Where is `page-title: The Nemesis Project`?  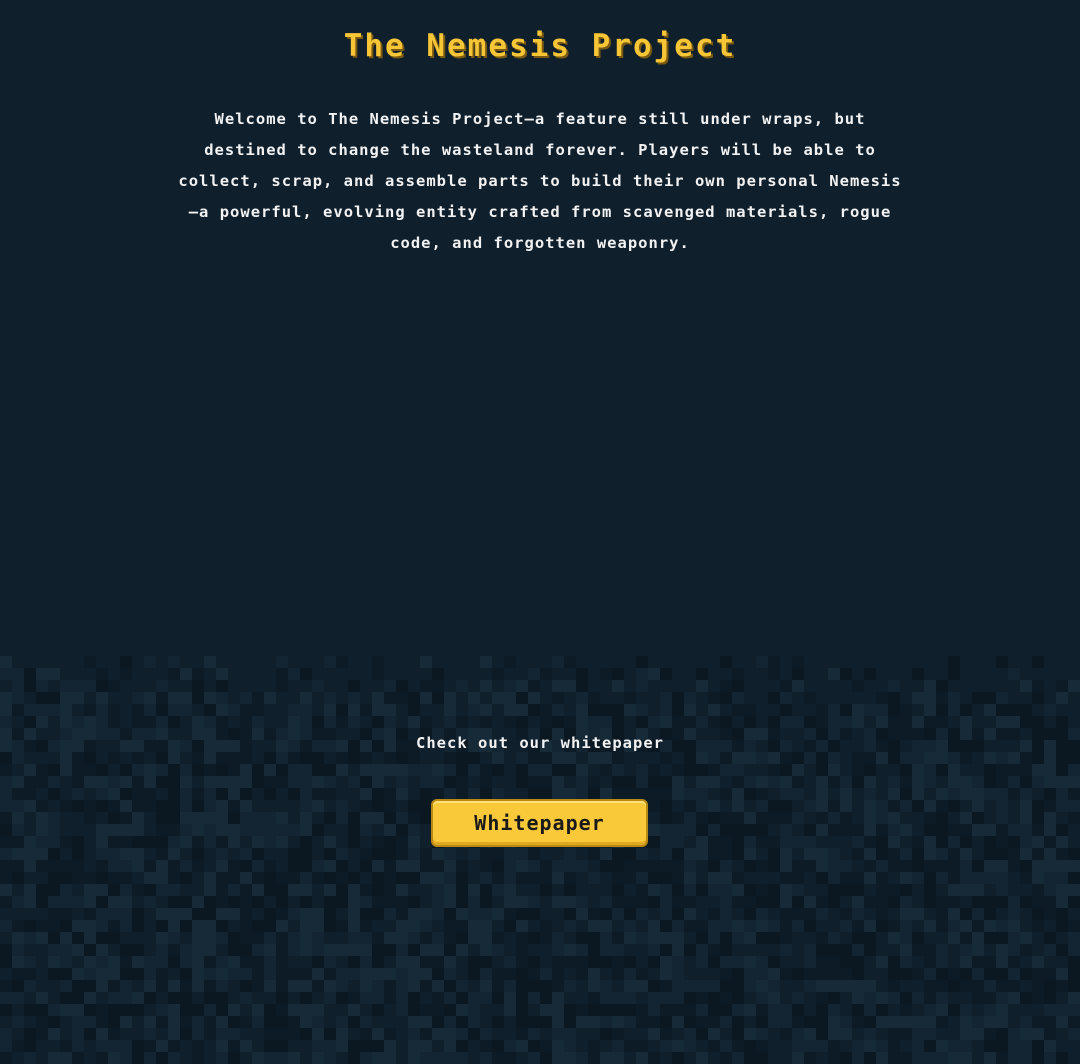 page-title: The Nemesis Project is located at coordinates (540, 46).